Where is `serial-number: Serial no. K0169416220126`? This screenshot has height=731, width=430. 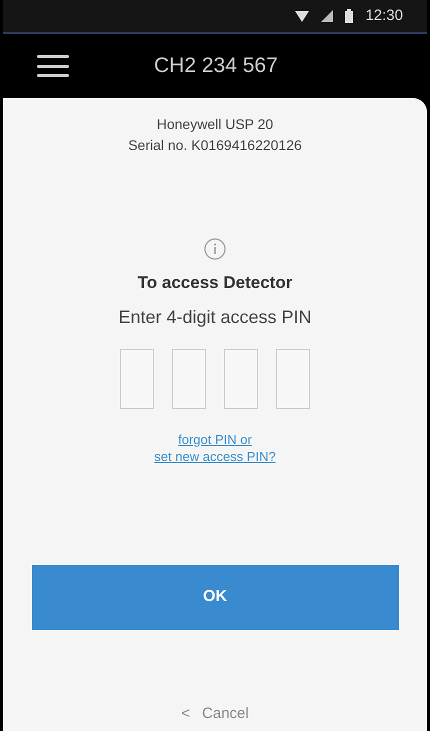 serial-number: Serial no. K0169416220126 is located at coordinates (215, 145).